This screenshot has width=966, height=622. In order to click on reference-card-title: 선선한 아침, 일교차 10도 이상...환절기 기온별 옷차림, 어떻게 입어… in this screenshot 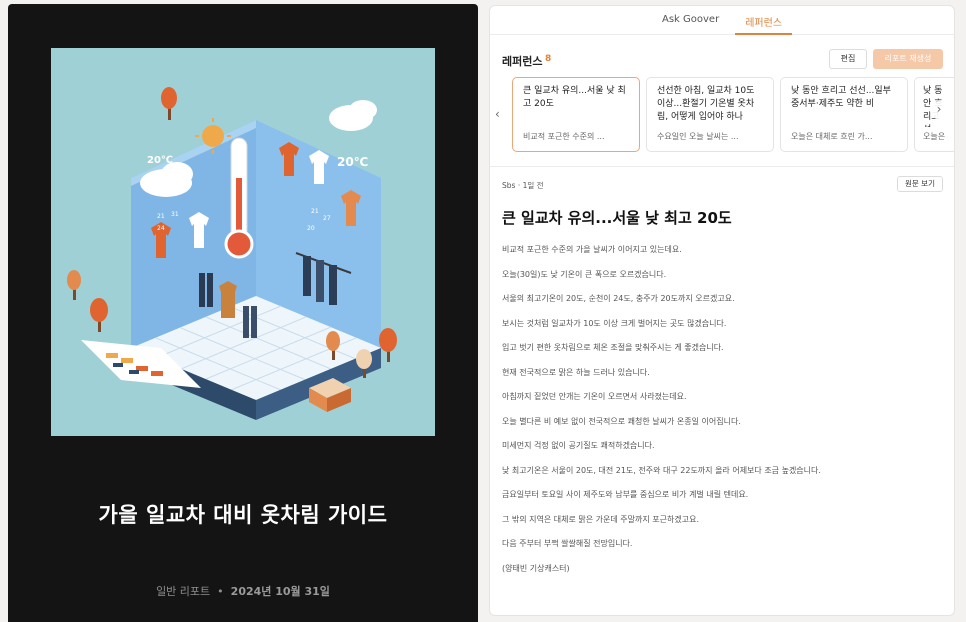, I will do `click(706, 104)`.